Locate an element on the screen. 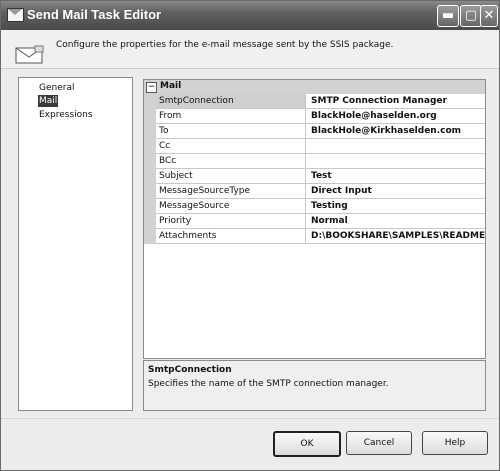 This screenshot has width=500, height=471. property-row-priority: Priority Normal is located at coordinates (320, 221).